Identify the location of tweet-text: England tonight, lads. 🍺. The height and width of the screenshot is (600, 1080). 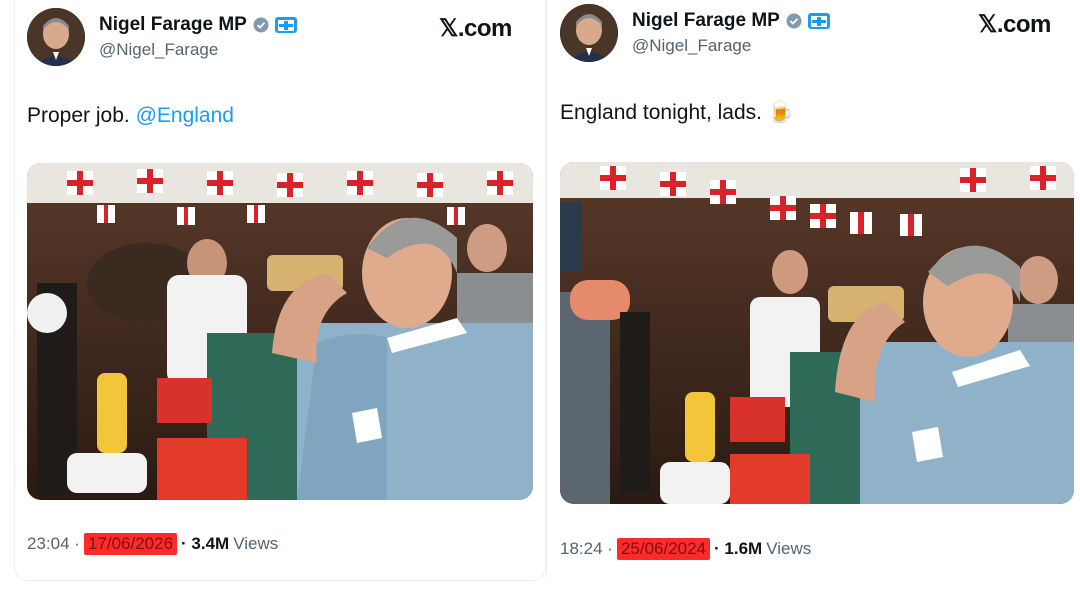
(677, 112).